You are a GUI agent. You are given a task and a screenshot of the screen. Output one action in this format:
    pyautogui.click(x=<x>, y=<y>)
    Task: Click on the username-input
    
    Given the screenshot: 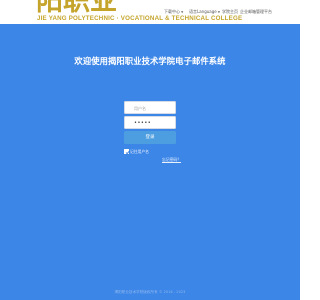 What is the action you would take?
    pyautogui.click(x=154, y=108)
    